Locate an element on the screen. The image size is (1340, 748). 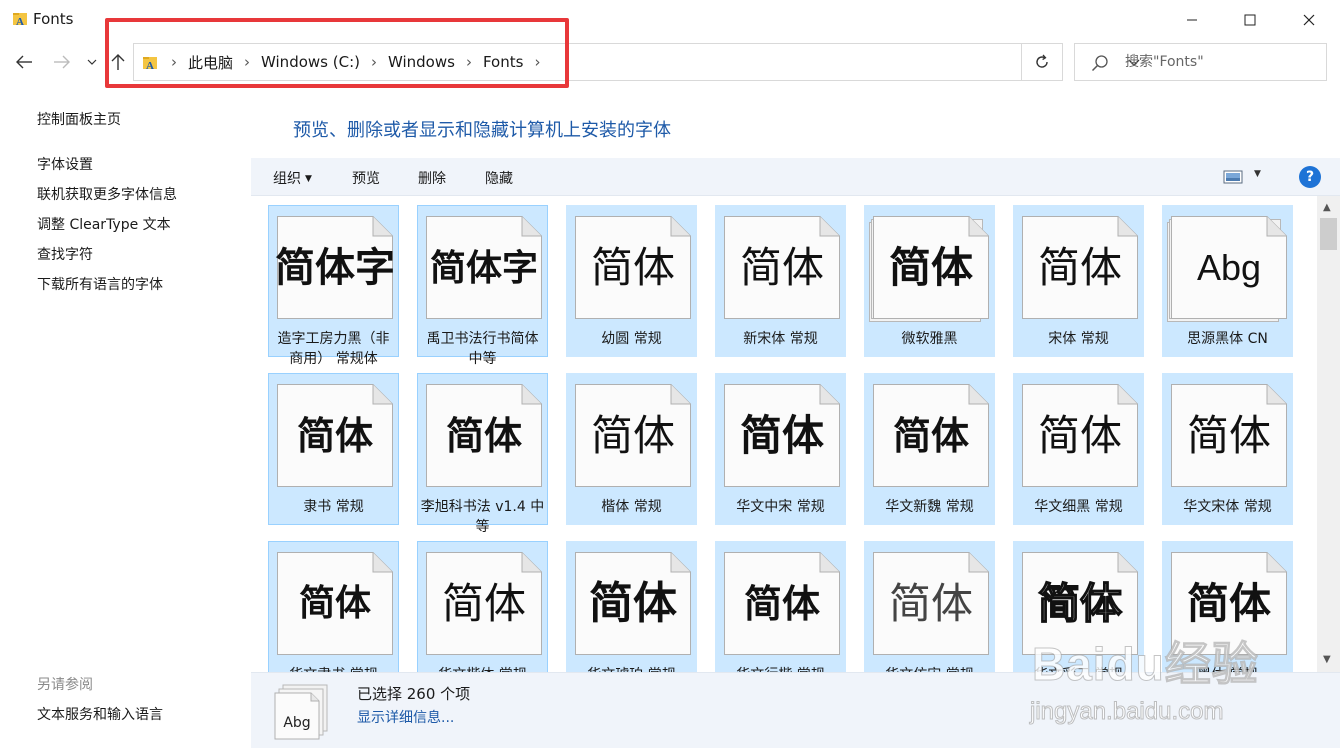
font-tile: 简体 华文中宋 常规 is located at coordinates (780, 449).